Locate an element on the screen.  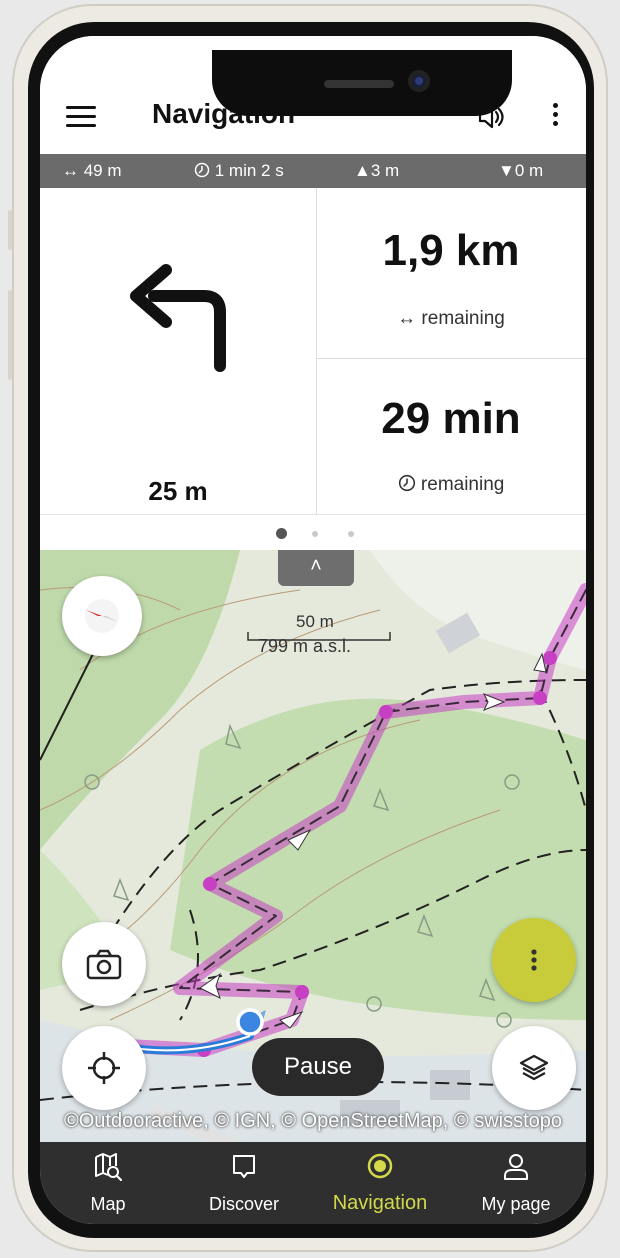
layers-icon is located at coordinates (534, 1067).